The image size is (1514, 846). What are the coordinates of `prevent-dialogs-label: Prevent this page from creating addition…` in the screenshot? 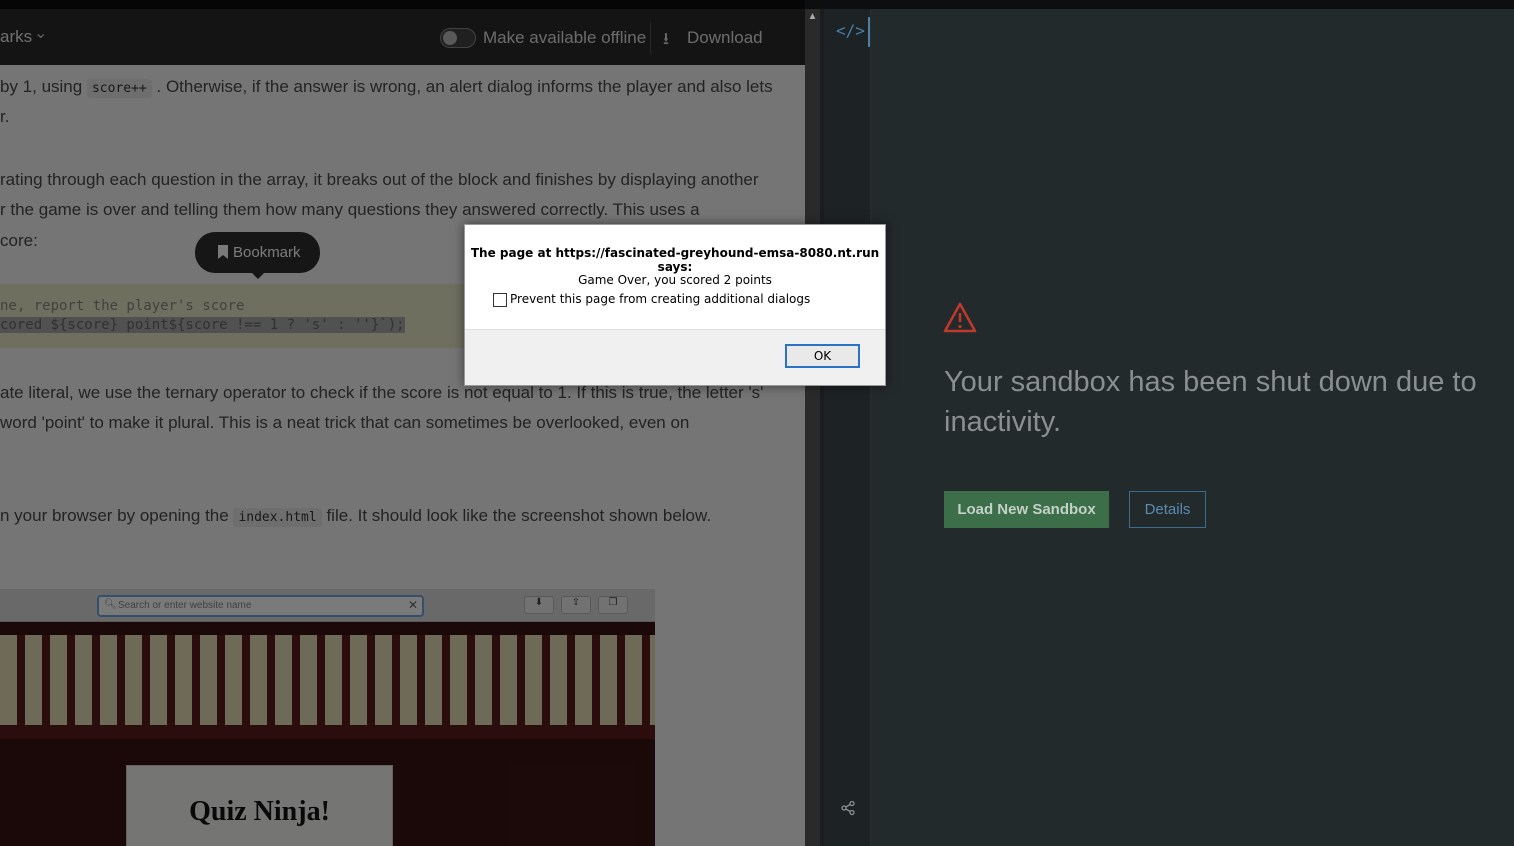 It's located at (660, 299).